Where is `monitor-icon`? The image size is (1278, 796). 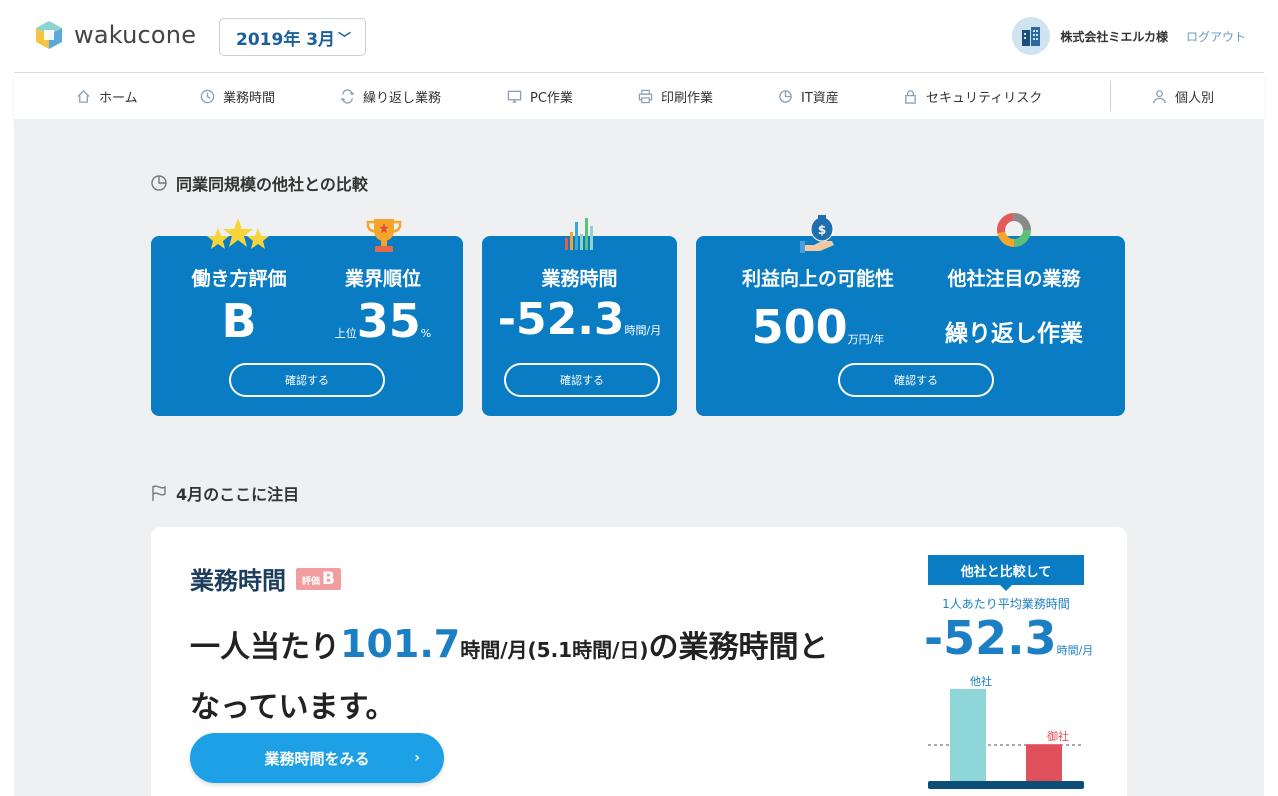 monitor-icon is located at coordinates (514, 96).